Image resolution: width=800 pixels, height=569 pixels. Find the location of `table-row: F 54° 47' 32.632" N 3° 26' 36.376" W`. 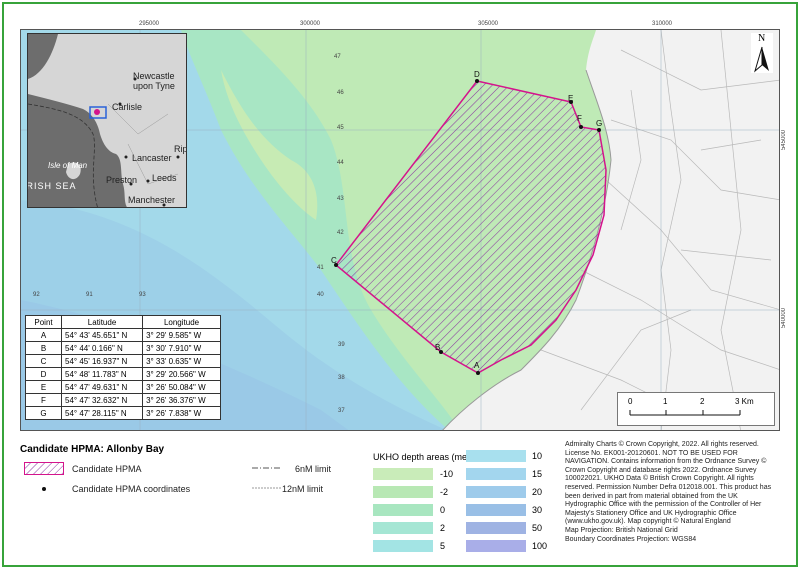

table-row: F 54° 47' 32.632" N 3° 26' 36.376" W is located at coordinates (123, 400).